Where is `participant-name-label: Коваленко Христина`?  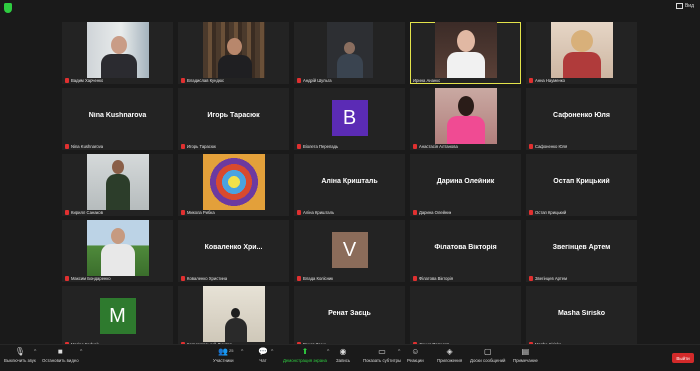 participant-name-label: Коваленко Христина is located at coordinates (204, 278).